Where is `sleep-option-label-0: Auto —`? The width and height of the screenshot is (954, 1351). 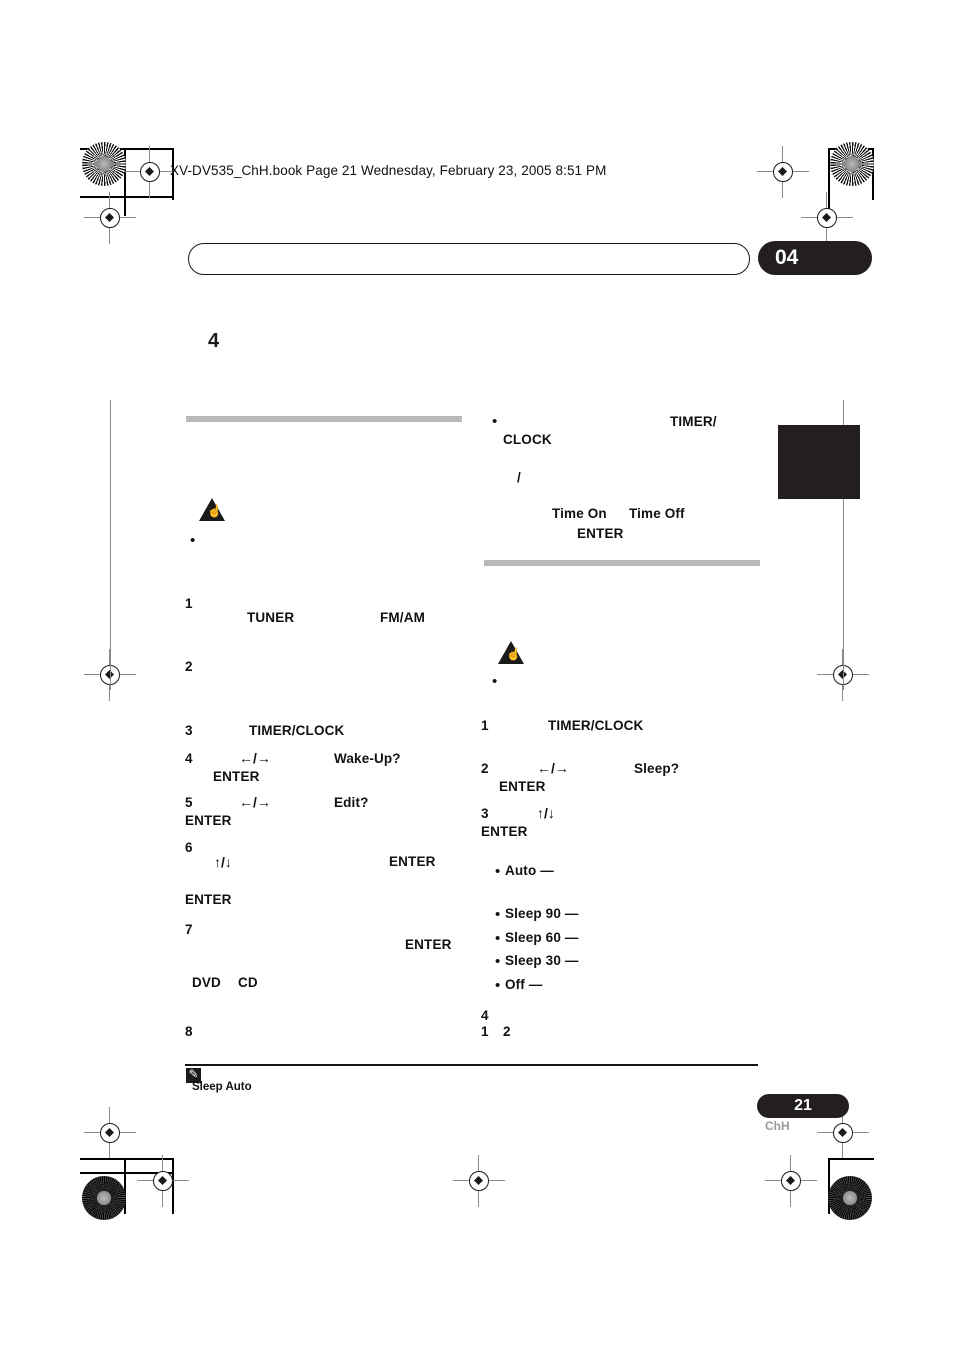 sleep-option-label-0: Auto — is located at coordinates (529, 870).